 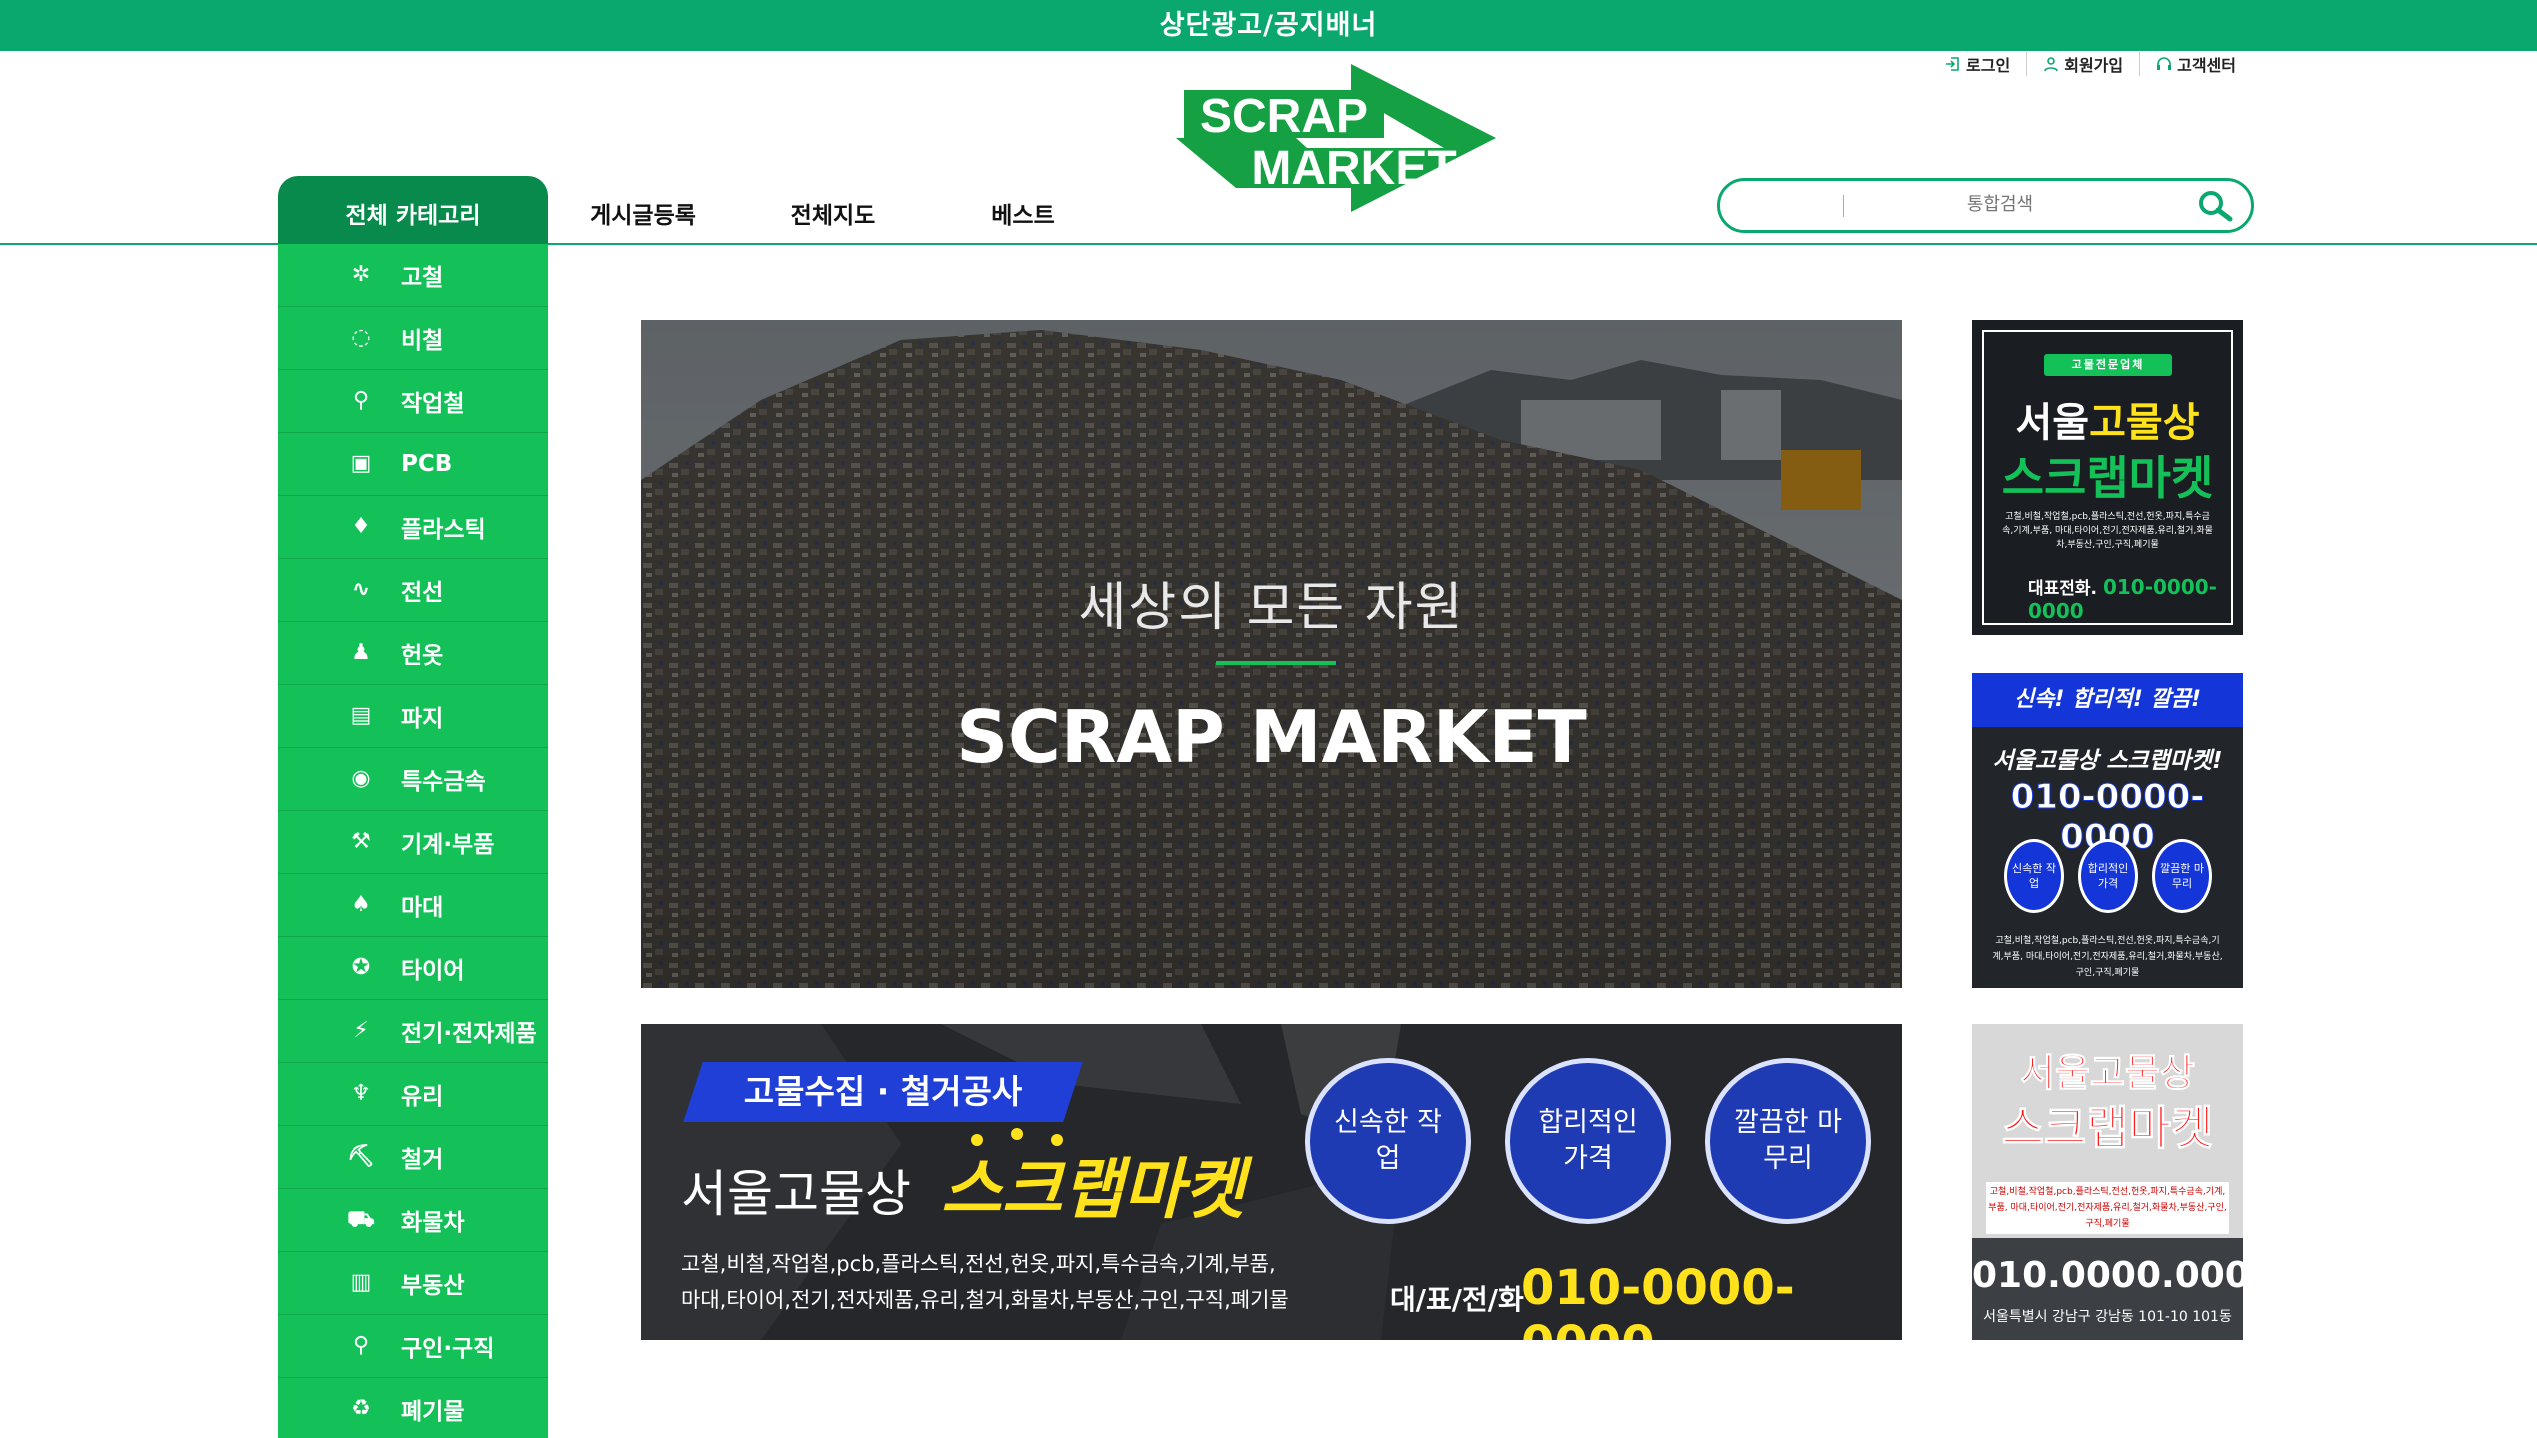 I want to click on ad2-circle-3: 깔끔한 마무리, so click(x=2182, y=876).